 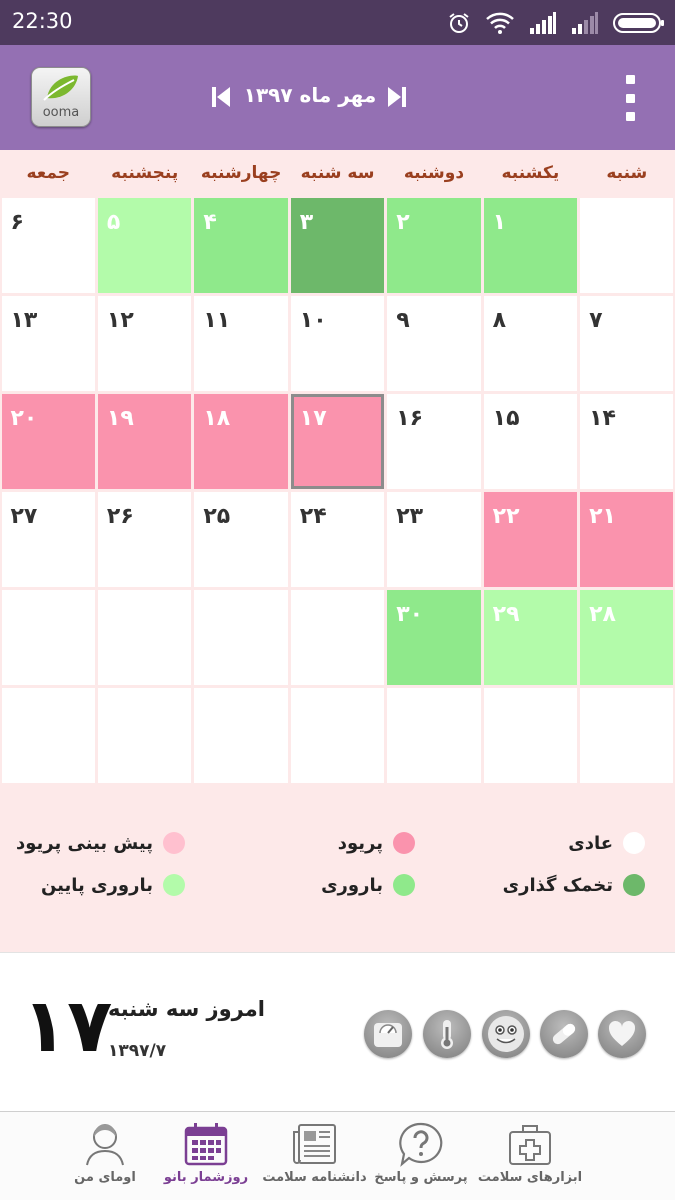 I want to click on medication-tool-button, so click(x=564, y=1034).